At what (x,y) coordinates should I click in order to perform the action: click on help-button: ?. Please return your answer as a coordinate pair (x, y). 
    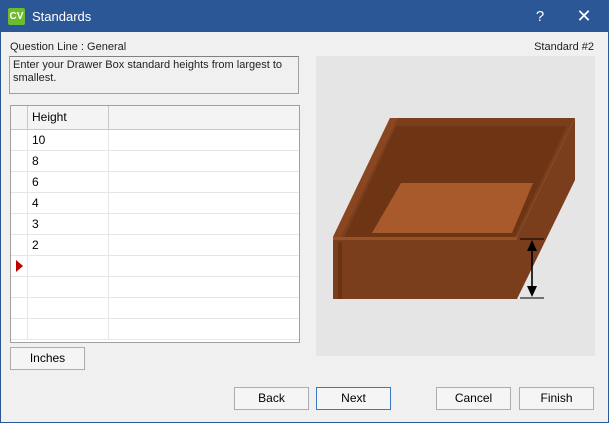
    Looking at the image, I should click on (540, 16).